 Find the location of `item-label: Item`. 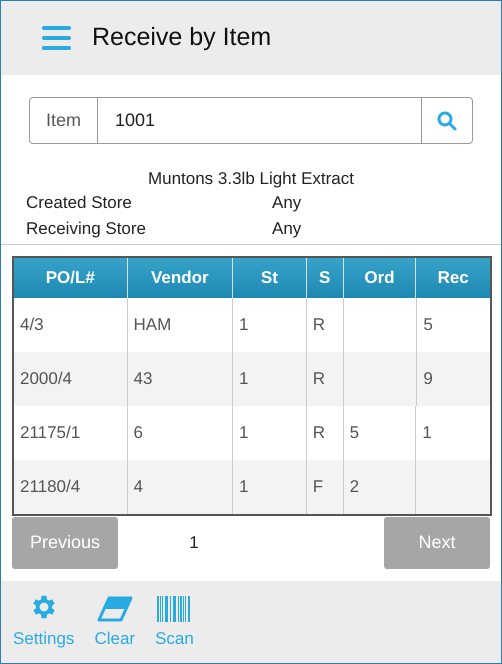

item-label: Item is located at coordinates (64, 120).